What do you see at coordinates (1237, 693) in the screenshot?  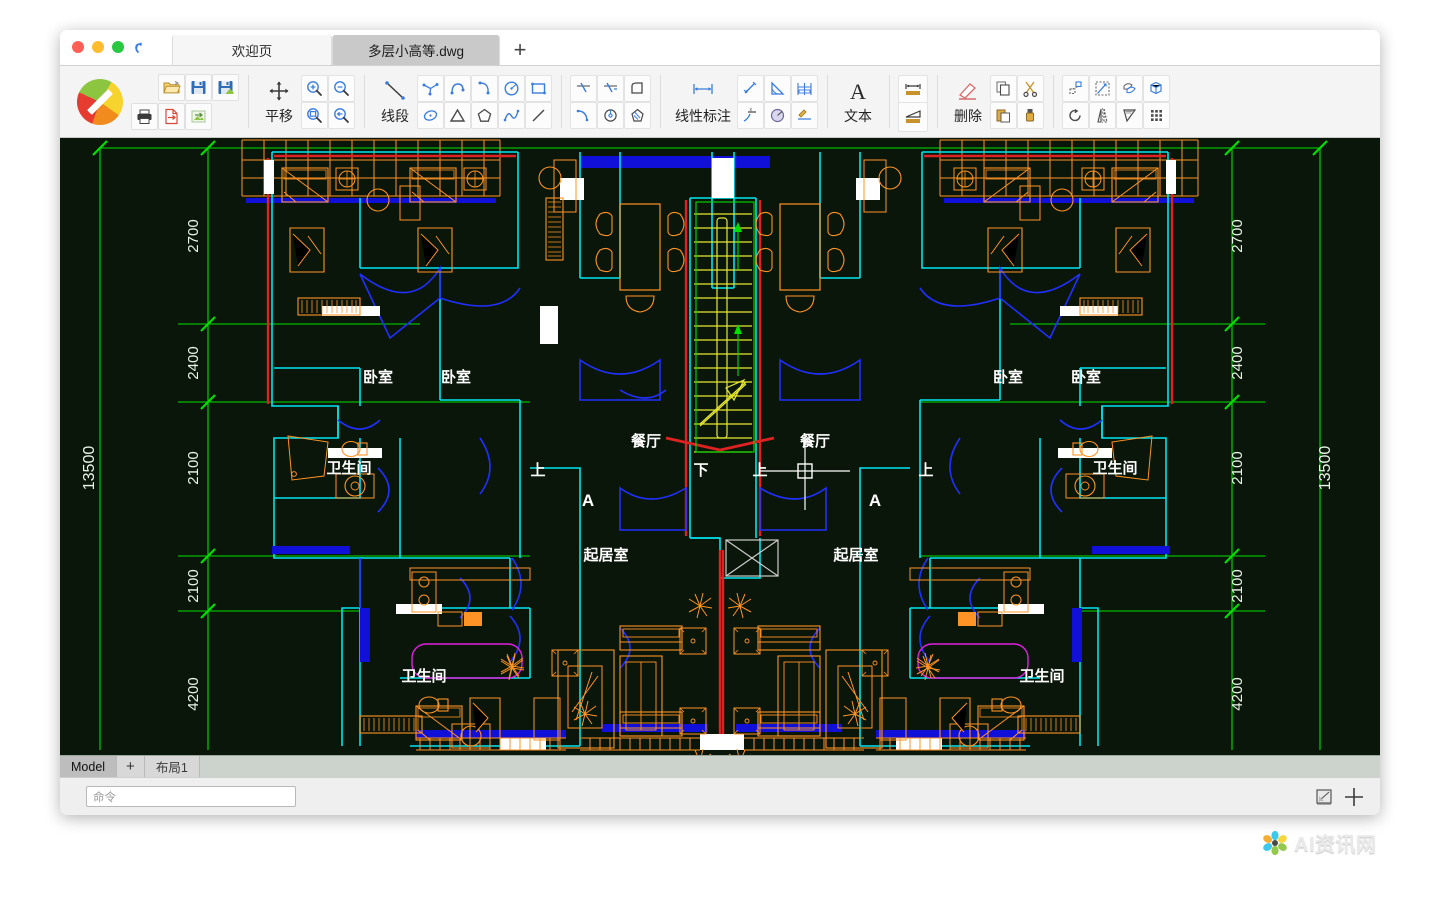 I see `dim-right-4200: 4200` at bounding box center [1237, 693].